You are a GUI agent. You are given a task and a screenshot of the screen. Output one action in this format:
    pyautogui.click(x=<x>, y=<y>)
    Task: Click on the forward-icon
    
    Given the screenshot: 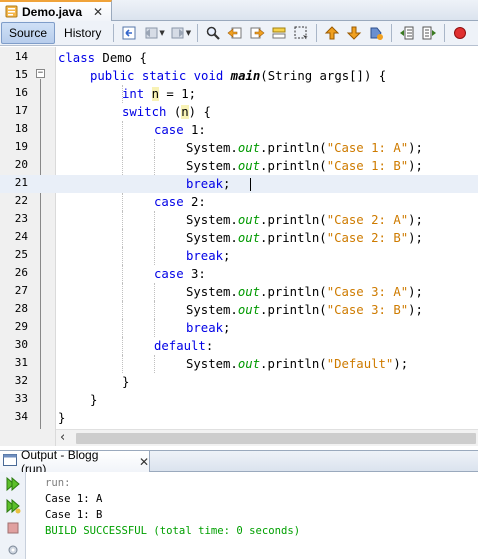 What is the action you would take?
    pyautogui.click(x=177, y=33)
    